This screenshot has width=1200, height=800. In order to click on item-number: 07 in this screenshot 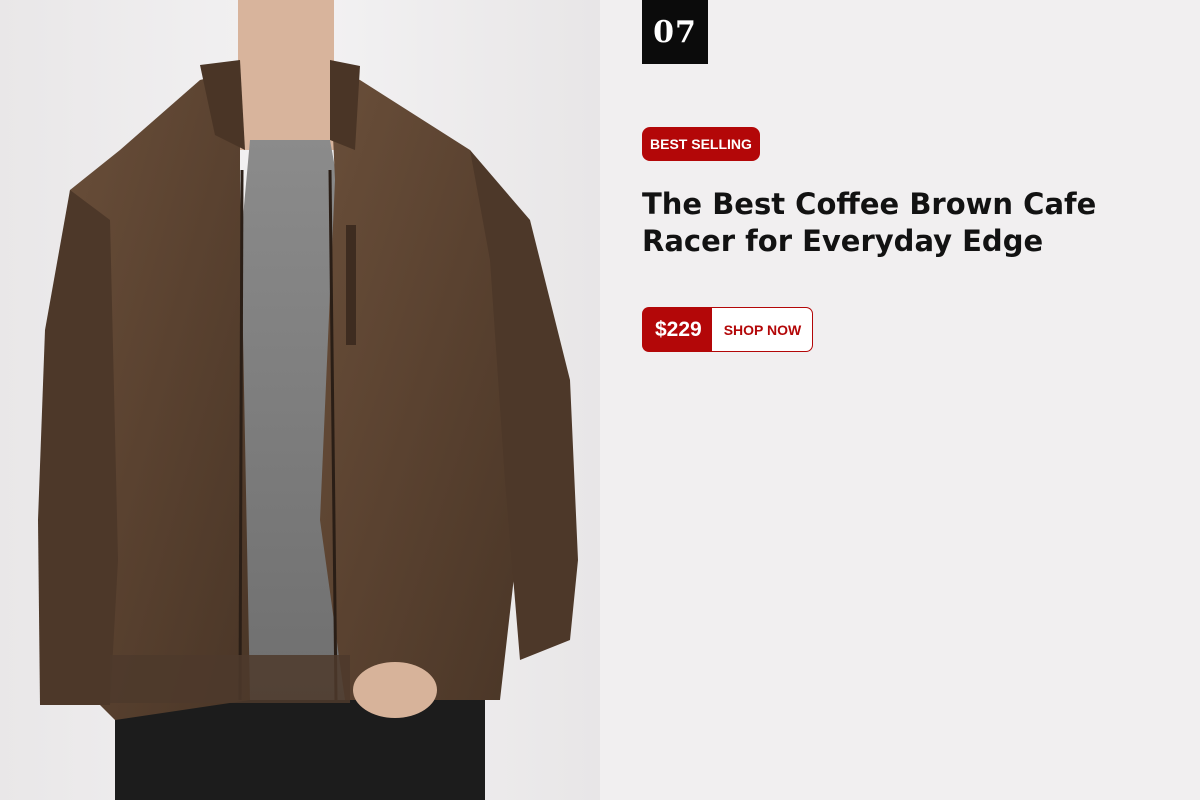, I will do `click(675, 32)`.